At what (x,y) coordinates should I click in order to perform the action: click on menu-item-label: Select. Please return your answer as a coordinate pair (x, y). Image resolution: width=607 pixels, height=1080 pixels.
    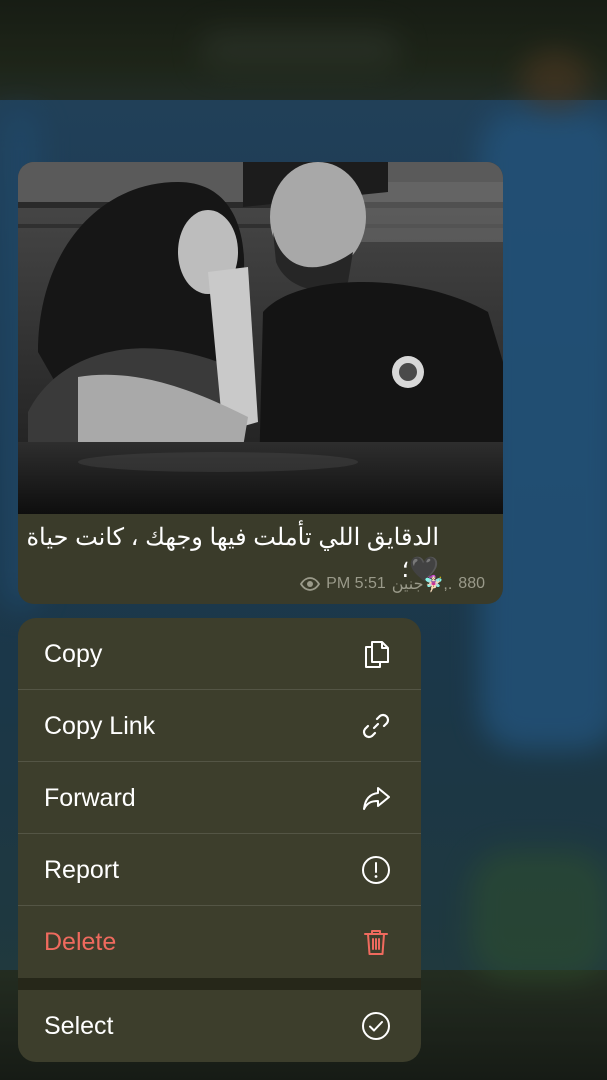
    Looking at the image, I should click on (79, 1025).